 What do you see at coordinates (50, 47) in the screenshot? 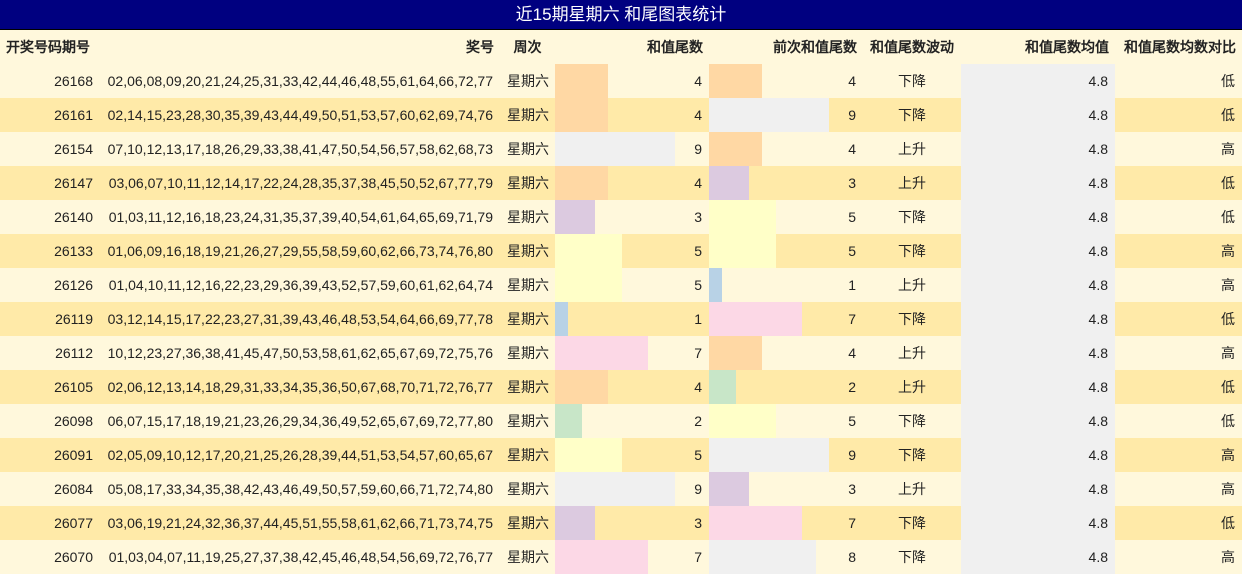
I see `header-period: 开奖号码期号` at bounding box center [50, 47].